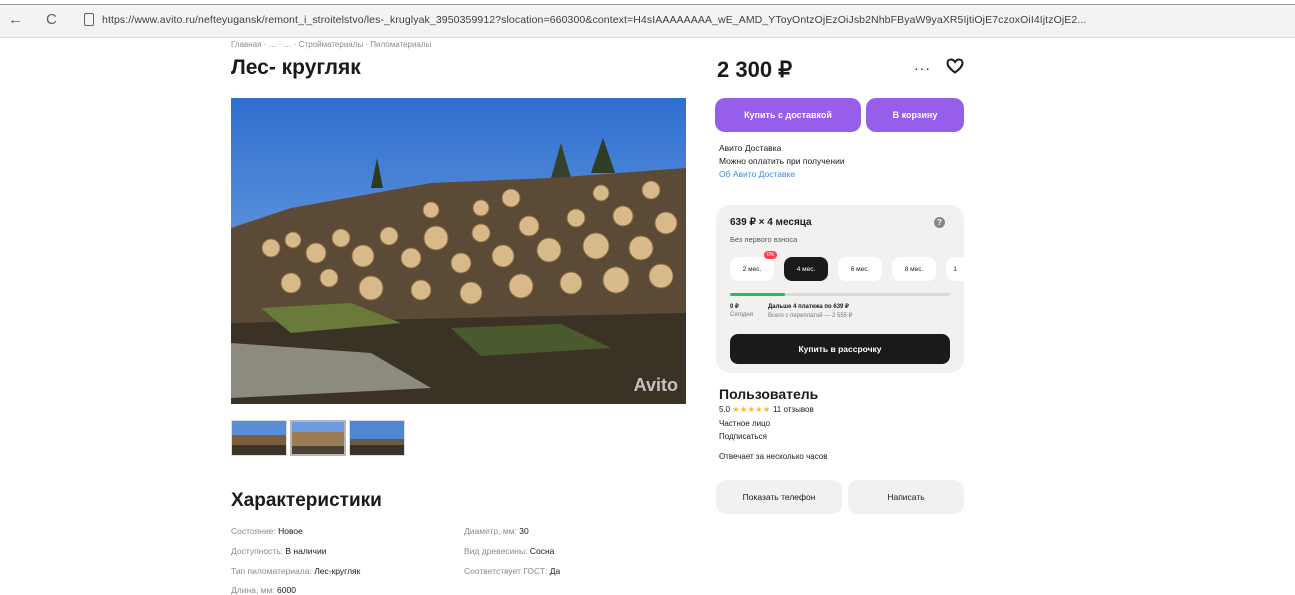 This screenshot has height=595, width=1295. Describe the element at coordinates (840, 349) in the screenshot. I see `buy-in-installments-button: Купить в рассрочку` at that location.